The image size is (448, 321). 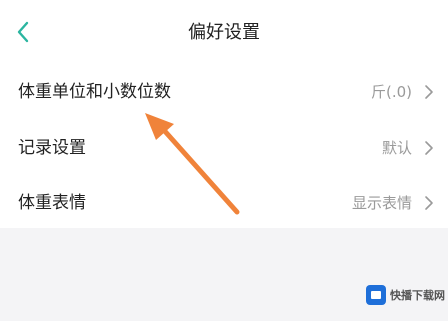 What do you see at coordinates (417, 295) in the screenshot?
I see `watermark-text: 快播下载网` at bounding box center [417, 295].